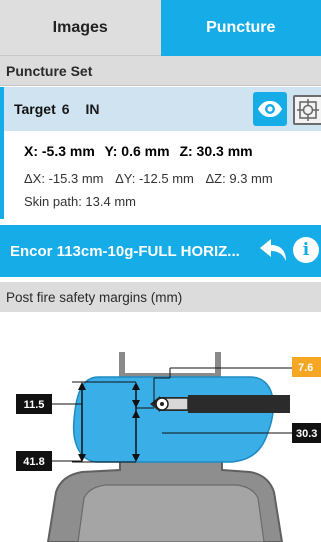 The height and width of the screenshot is (542, 321). What do you see at coordinates (137, 151) in the screenshot?
I see `coord-y: Y: 0.6 mm` at bounding box center [137, 151].